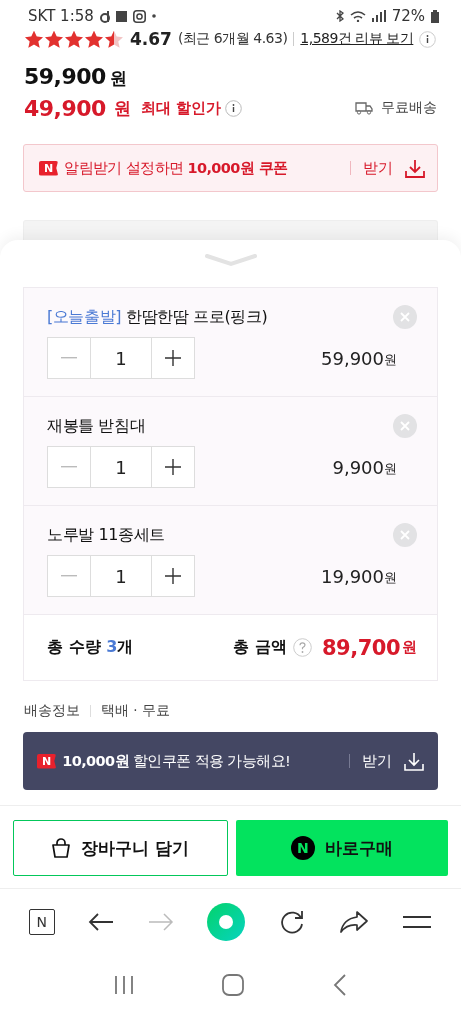 The width and height of the screenshot is (461, 1024). Describe the element at coordinates (41, 922) in the screenshot. I see `home-button: N` at that location.